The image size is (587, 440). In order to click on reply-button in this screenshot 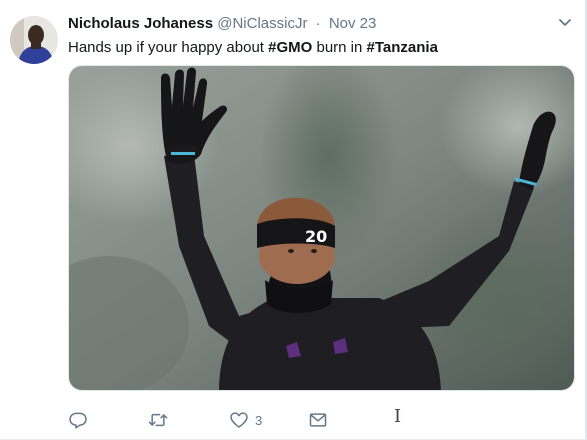, I will do `click(78, 420)`.